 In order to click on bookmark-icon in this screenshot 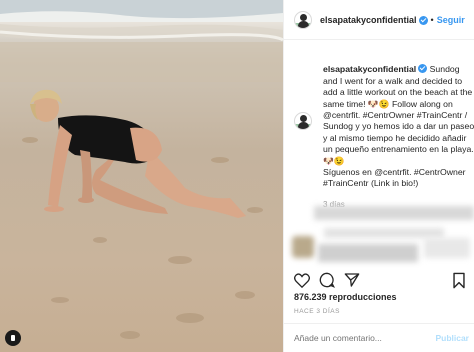, I will do `click(458, 280)`.